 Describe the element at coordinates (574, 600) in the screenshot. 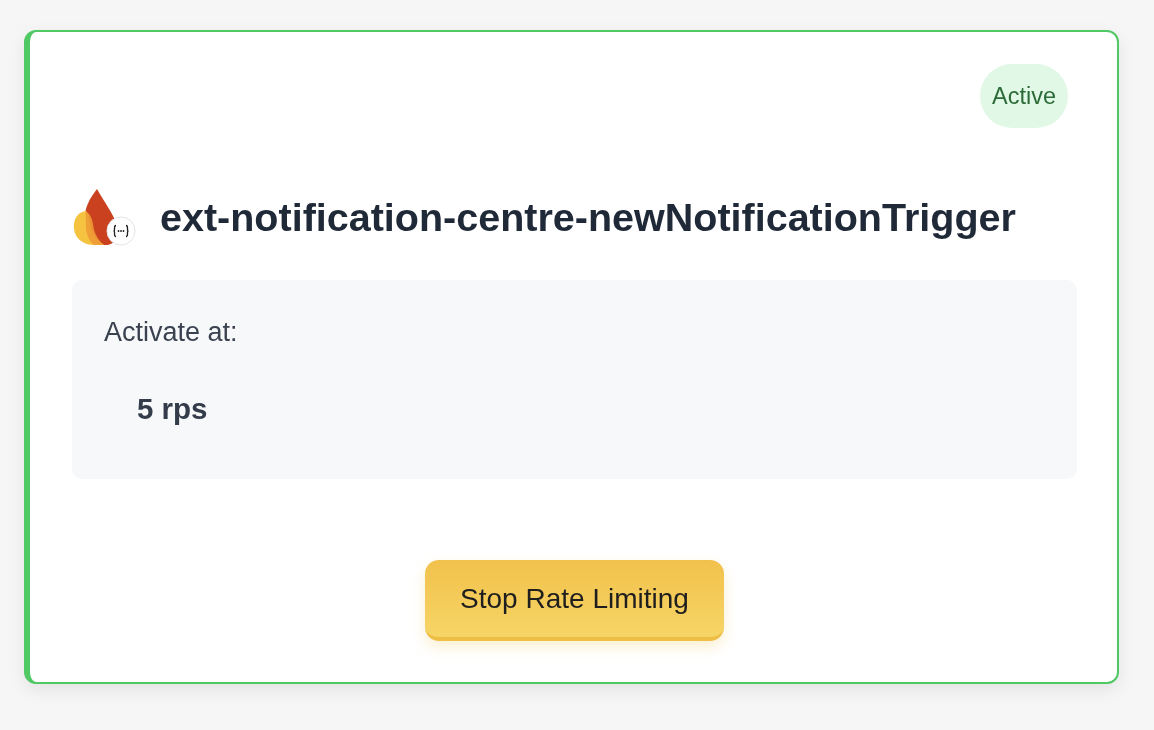

I see `stop-rate-limiting-button: Stop Rate Limiting` at that location.